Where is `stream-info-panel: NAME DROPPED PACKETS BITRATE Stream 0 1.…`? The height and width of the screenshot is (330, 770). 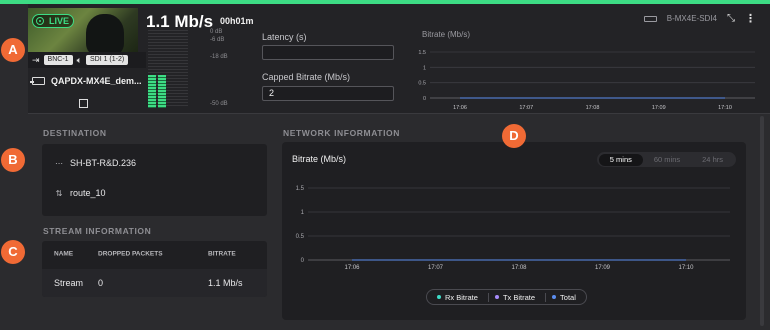
stream-info-panel: NAME DROPPED PACKETS BITRATE Stream 0 1.… is located at coordinates (154, 269).